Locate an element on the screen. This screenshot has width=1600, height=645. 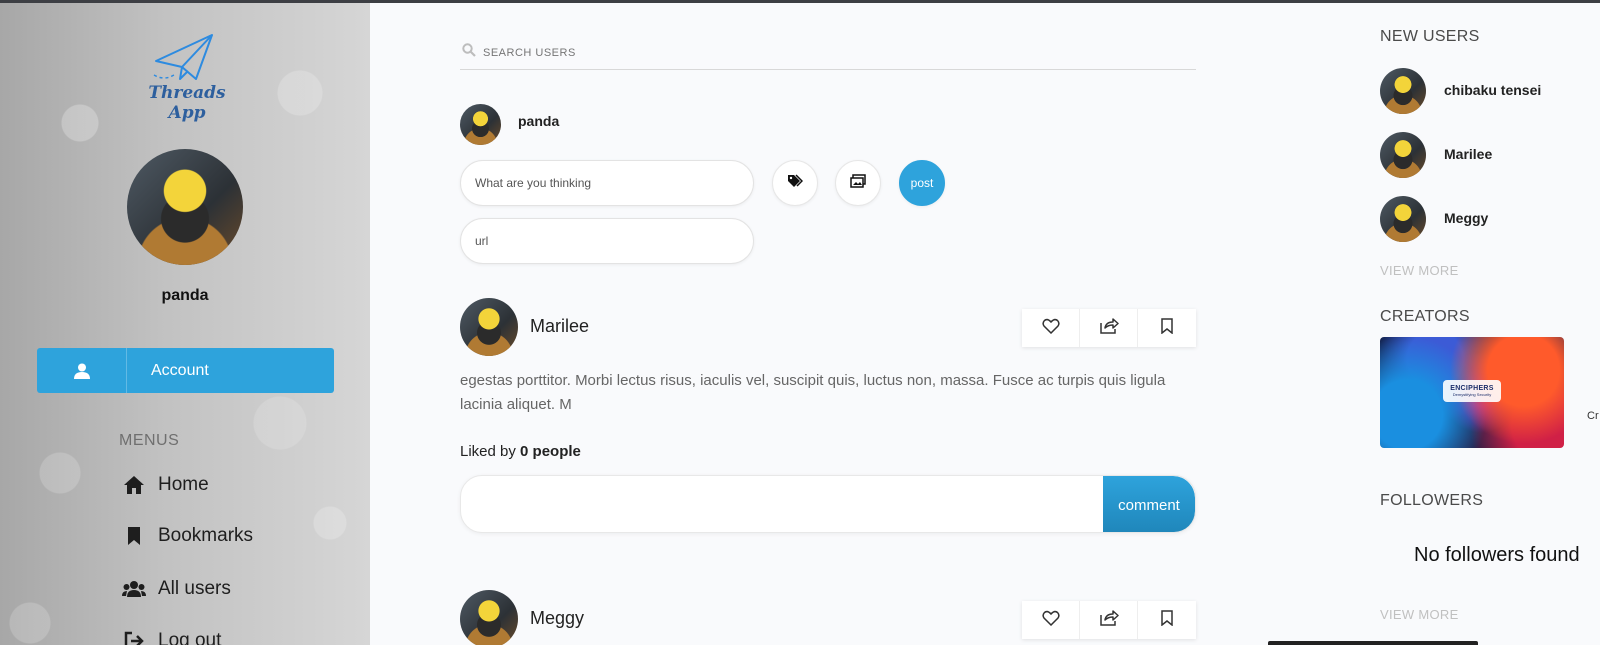
image-button is located at coordinates (858, 183).